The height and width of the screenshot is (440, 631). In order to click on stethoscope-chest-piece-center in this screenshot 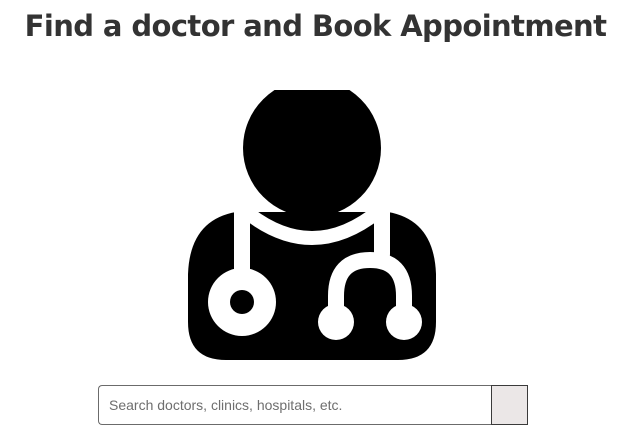, I will do `click(242, 302)`.